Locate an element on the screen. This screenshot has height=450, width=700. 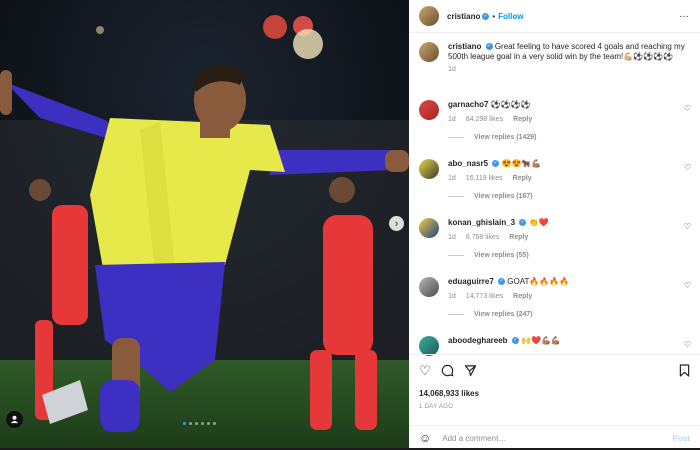
comment-icon is located at coordinates (447, 372).